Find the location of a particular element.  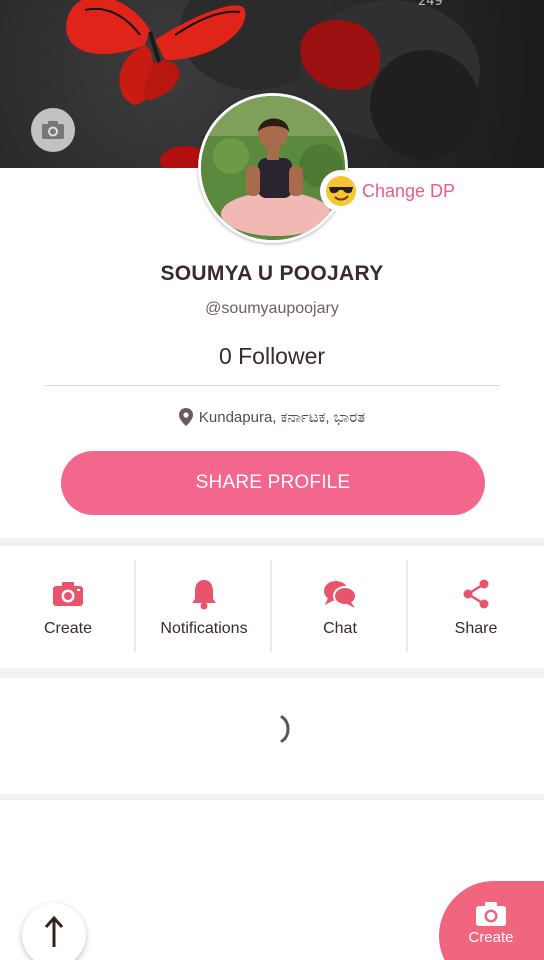

divider is located at coordinates (272, 385).